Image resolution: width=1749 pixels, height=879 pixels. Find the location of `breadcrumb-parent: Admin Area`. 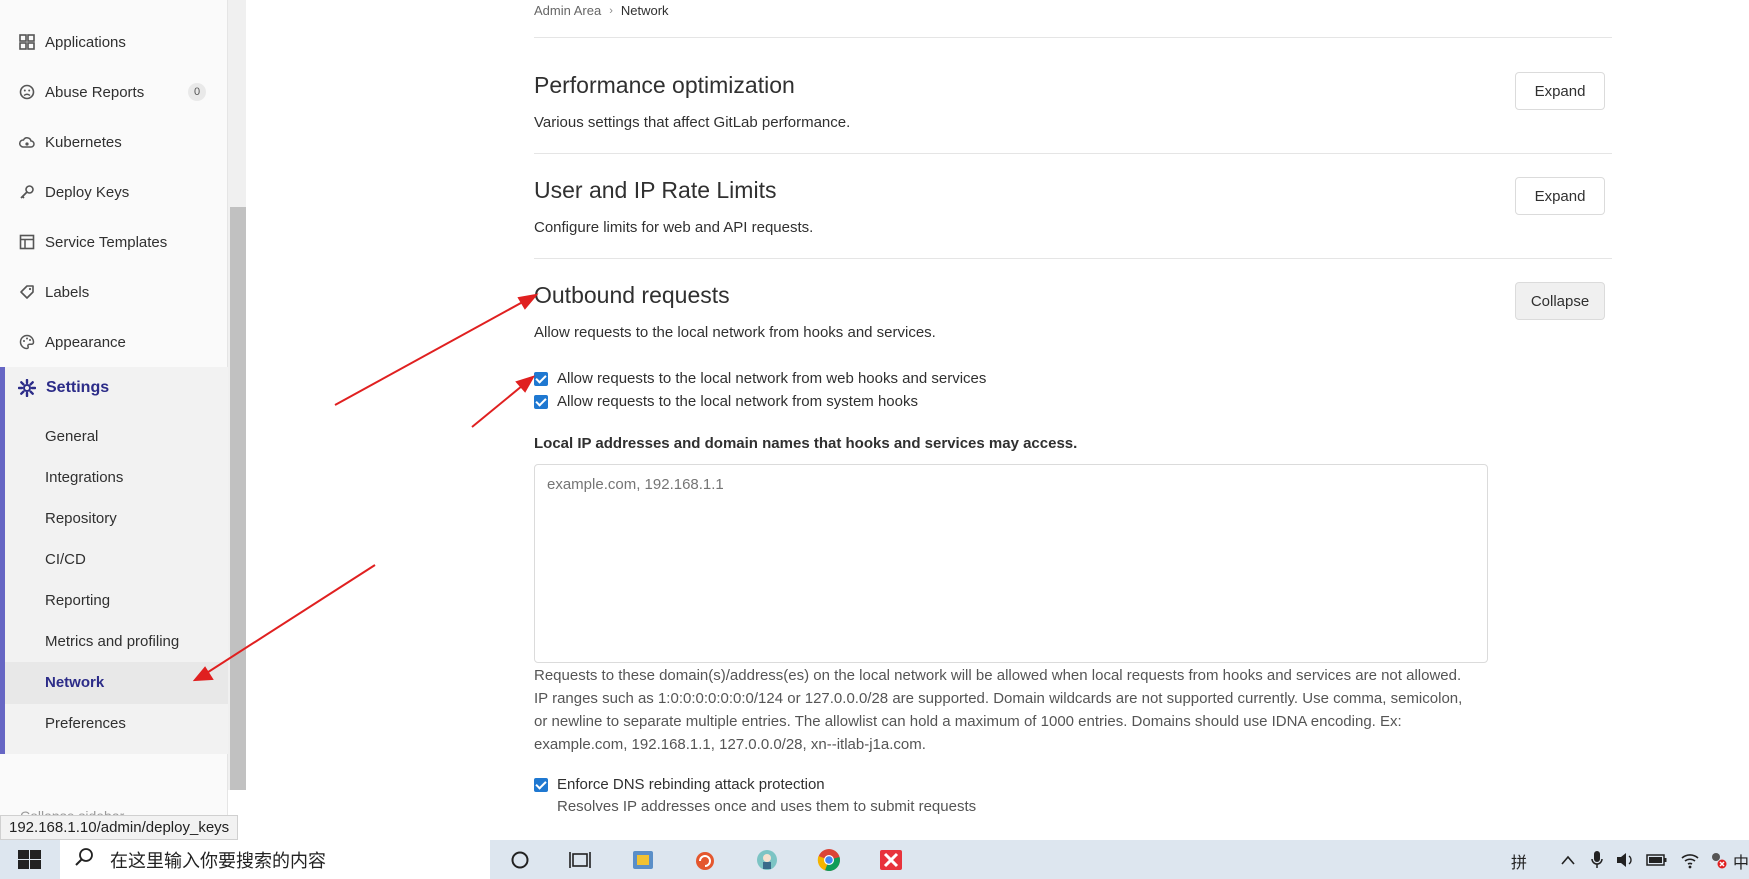

breadcrumb-parent: Admin Area is located at coordinates (567, 10).